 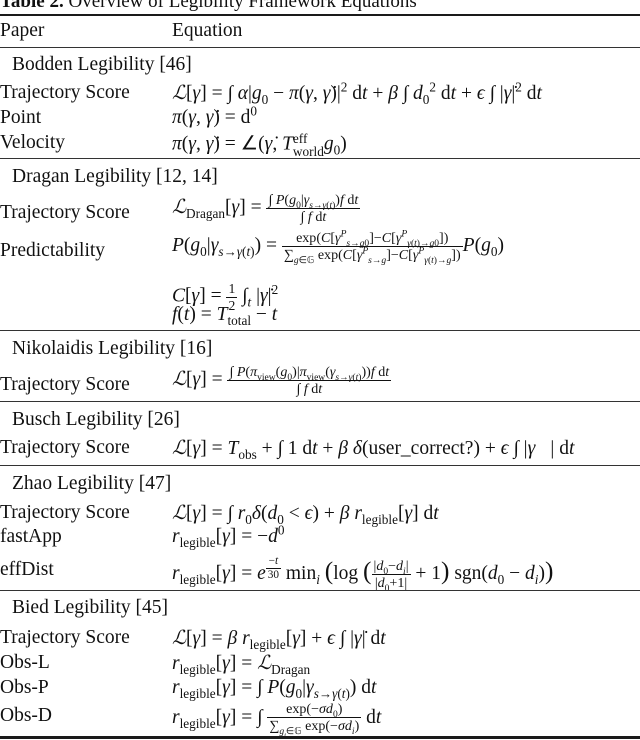 What do you see at coordinates (241, 664) in the screenshot?
I see `equation-bied-obsl: rlegible[γ] = ℒDragan` at bounding box center [241, 664].